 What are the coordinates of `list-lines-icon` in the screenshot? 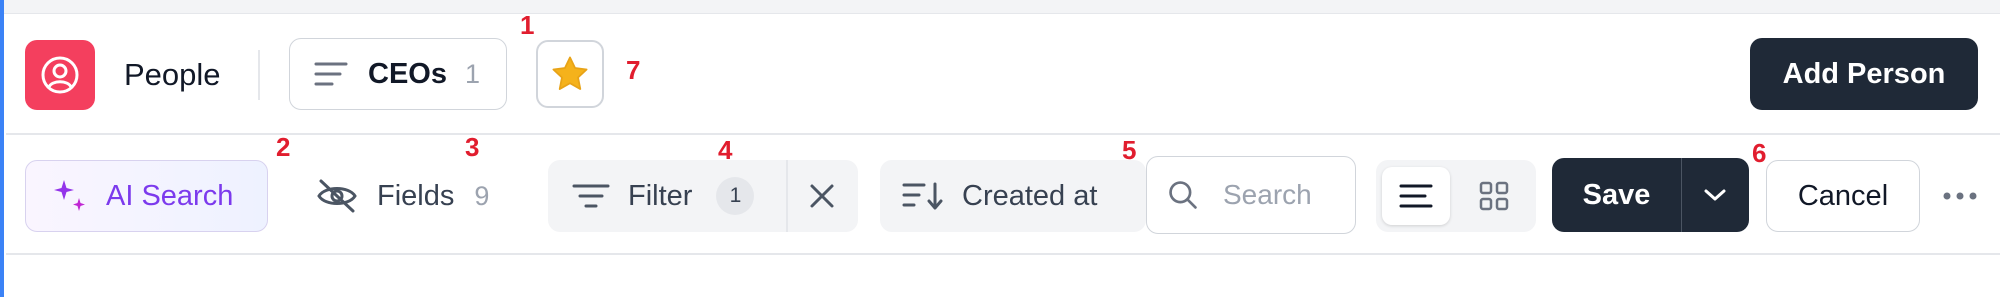 It's located at (331, 74).